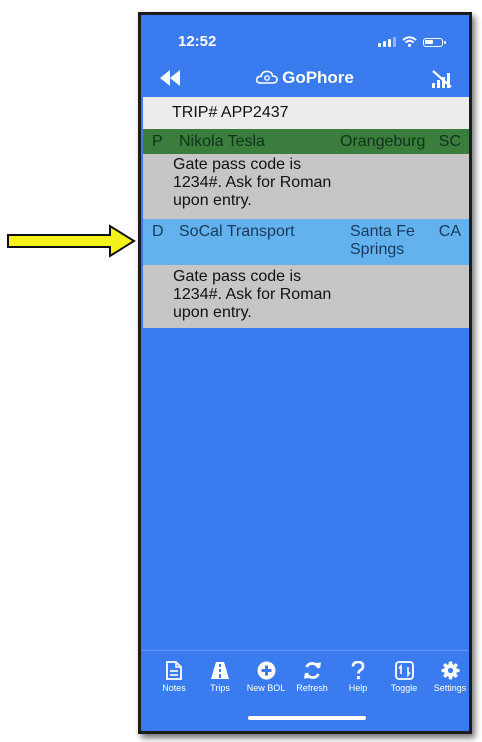 Image resolution: width=482 pixels, height=742 pixels. Describe the element at coordinates (312, 688) in the screenshot. I see `tab-label: Refresh` at that location.